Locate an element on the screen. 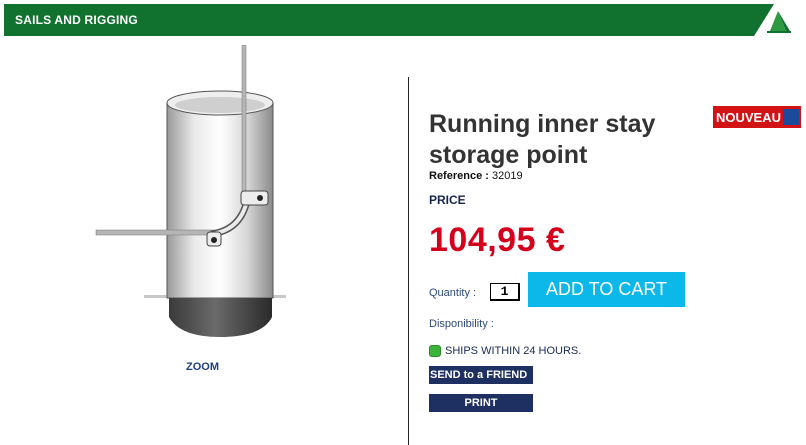 The height and width of the screenshot is (445, 806). availability-text: SHIPS WITHIN 24 HOURS. is located at coordinates (513, 351).